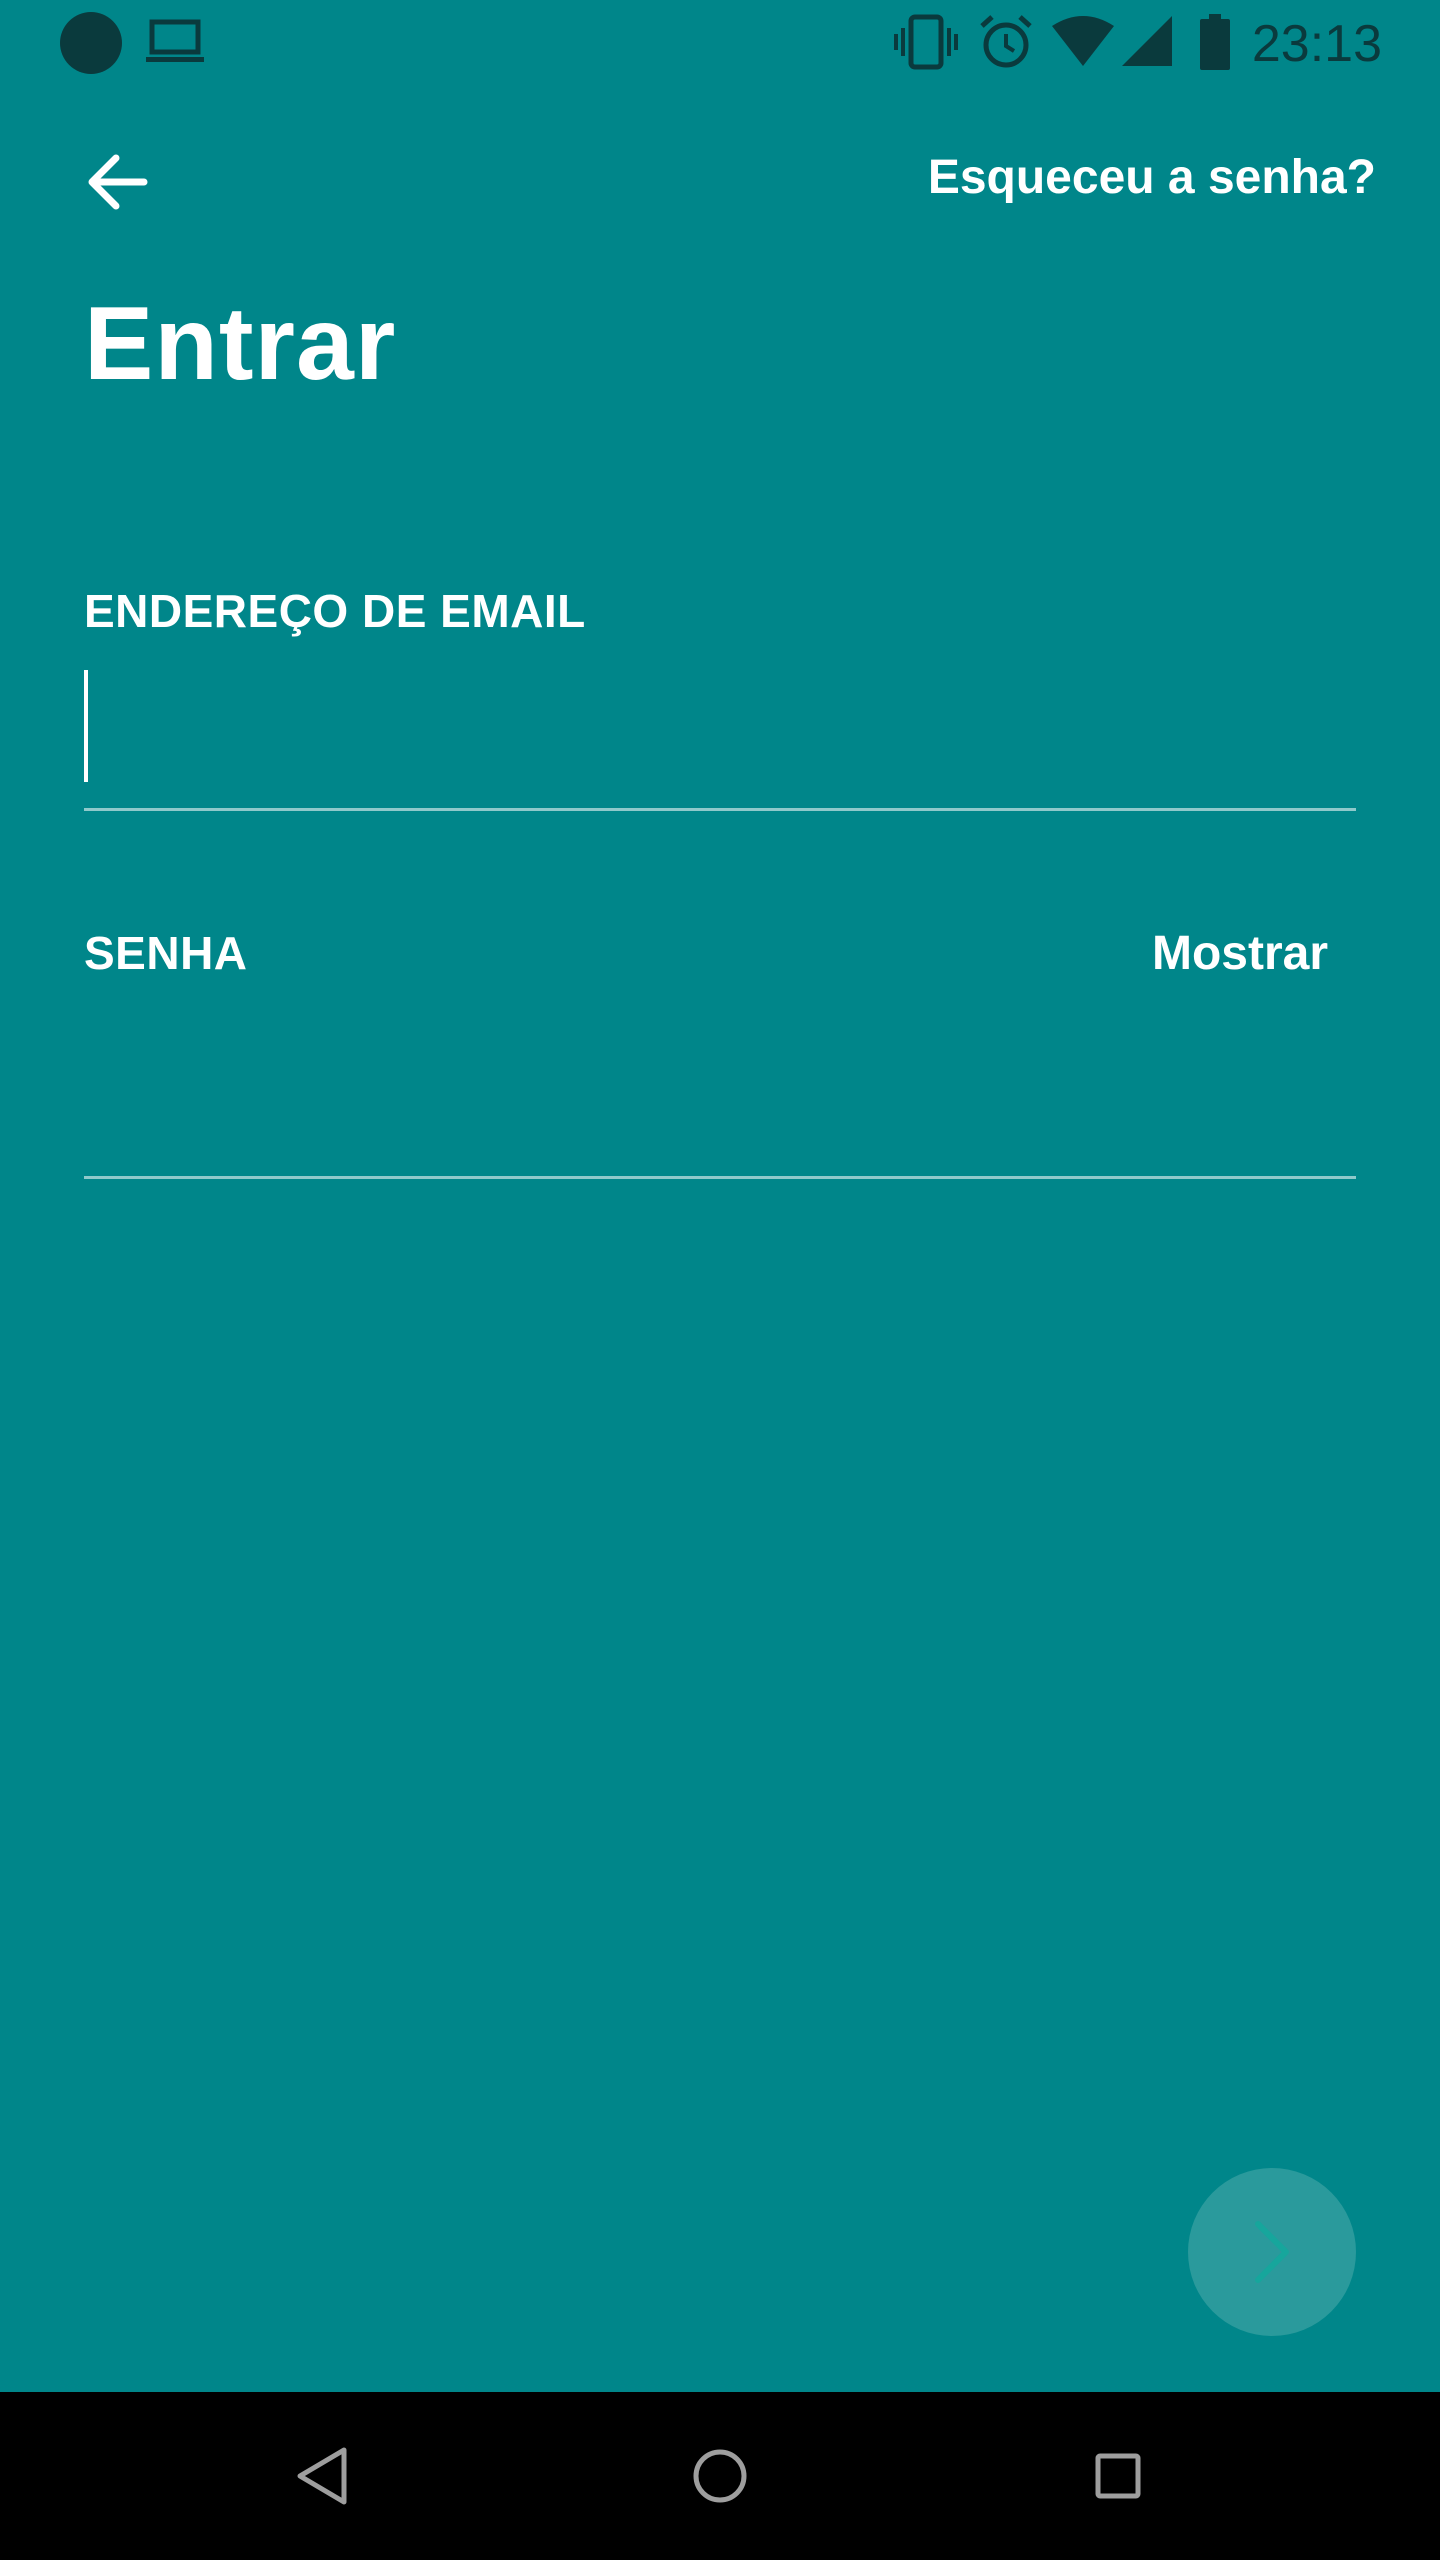 Image resolution: width=1440 pixels, height=2560 pixels. I want to click on page-title: Entrar, so click(240, 344).